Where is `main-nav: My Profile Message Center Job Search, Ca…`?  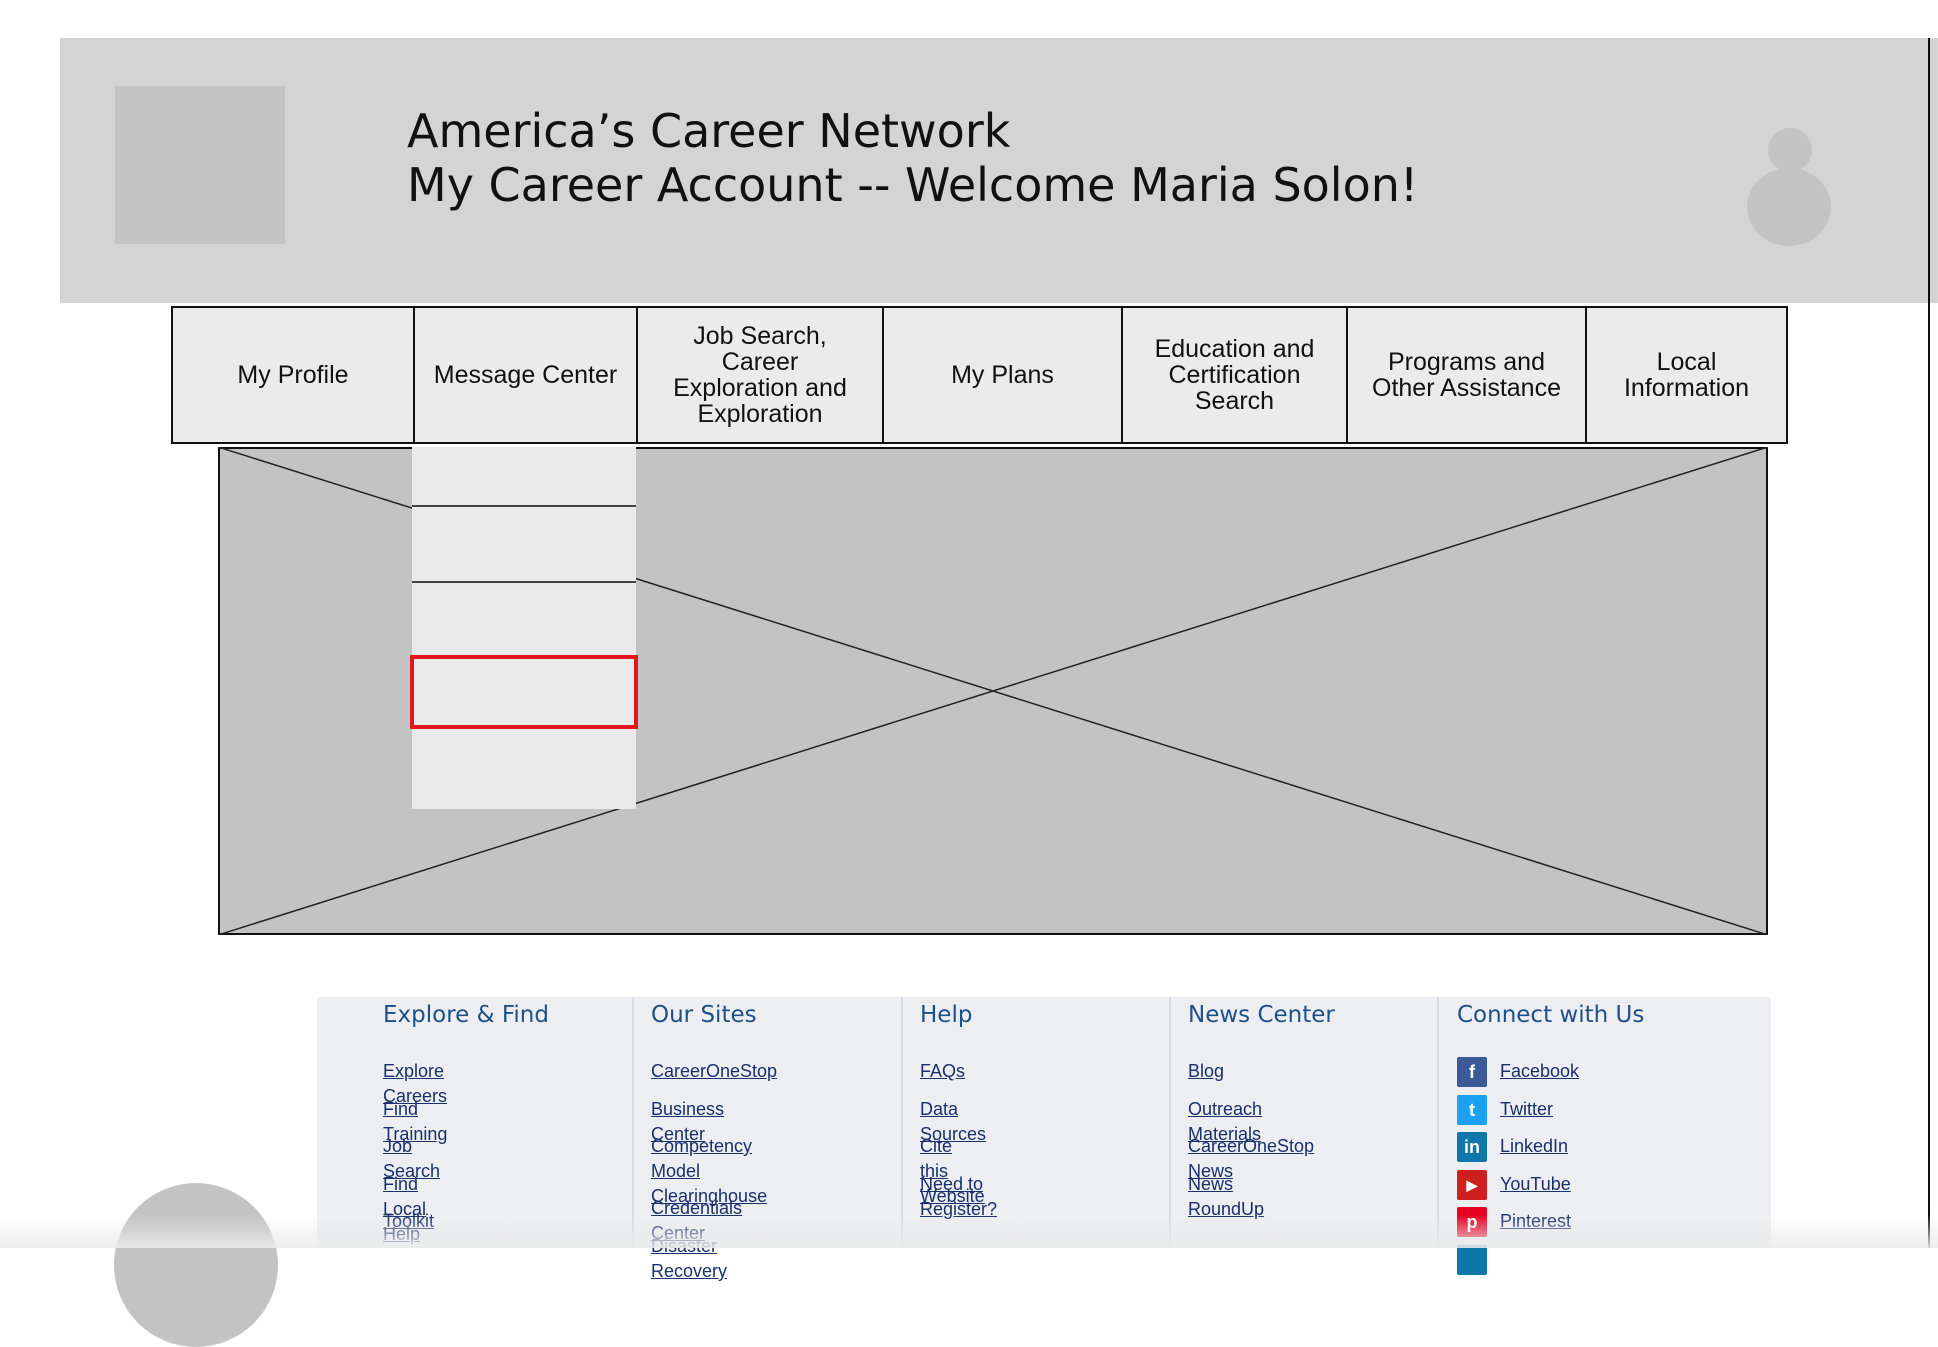 main-nav: My Profile Message Center Job Search, Ca… is located at coordinates (979, 375).